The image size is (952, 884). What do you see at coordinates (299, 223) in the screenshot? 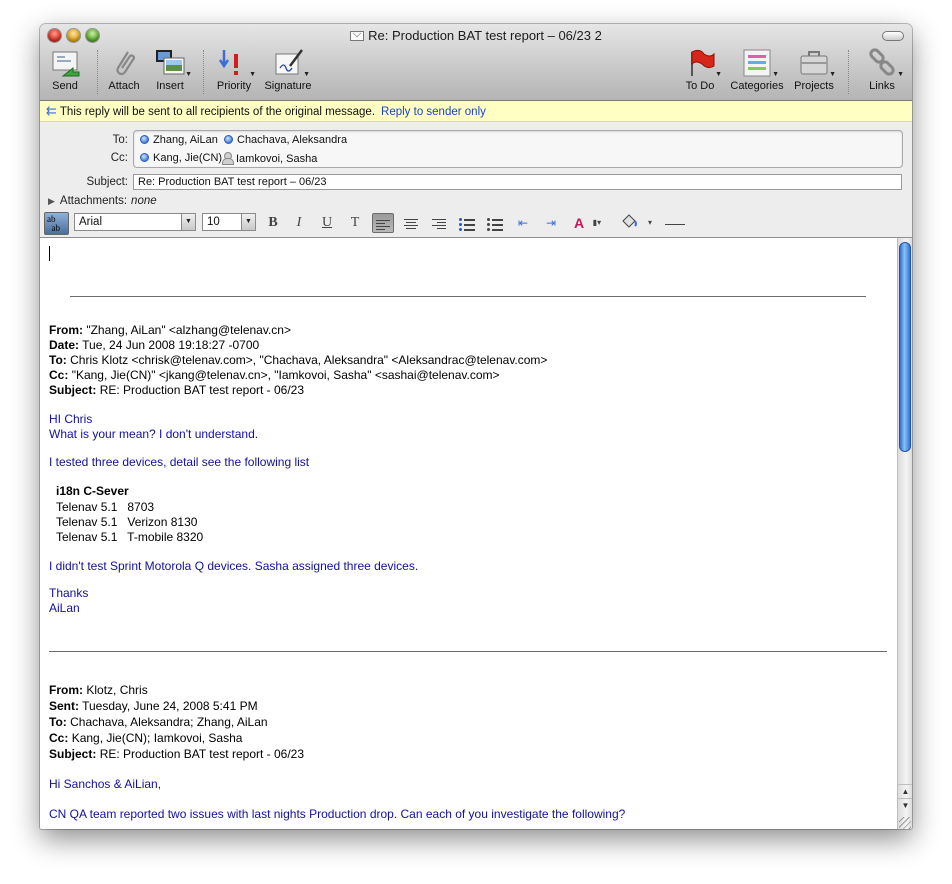
I see `italic-button: I` at bounding box center [299, 223].